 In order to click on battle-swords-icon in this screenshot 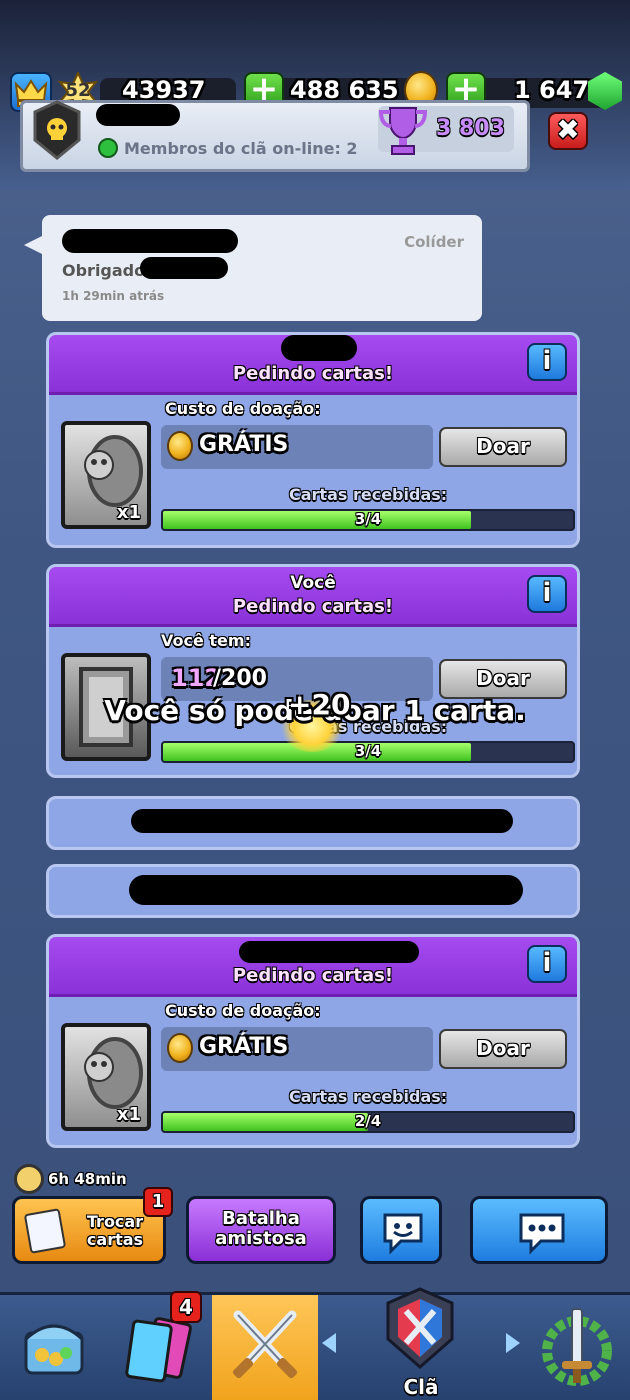, I will do `click(265, 1344)`.